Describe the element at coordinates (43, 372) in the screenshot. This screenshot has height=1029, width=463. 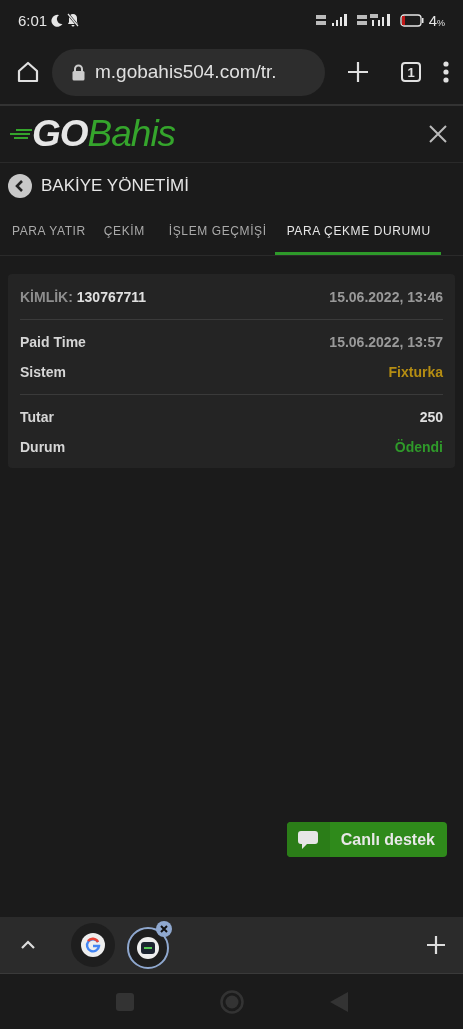
I see `field-label: Sistem` at that location.